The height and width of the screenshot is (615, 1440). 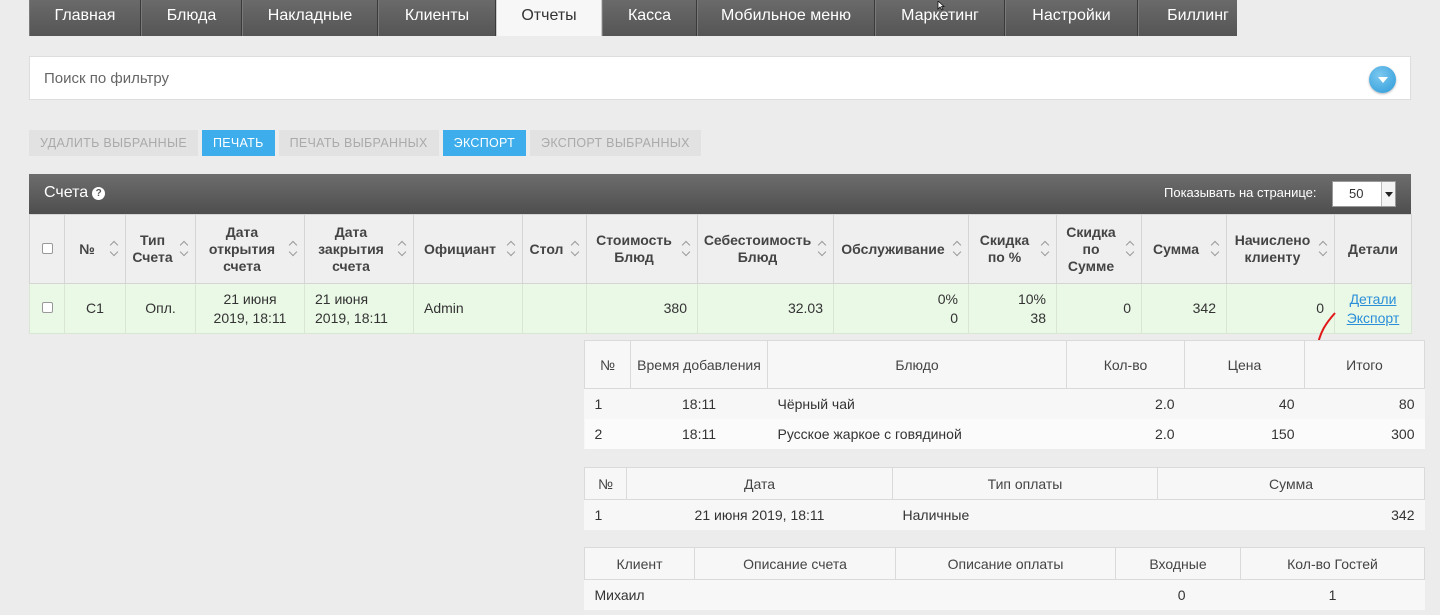 I want to click on table-cell: Михаил, so click(x=639, y=594).